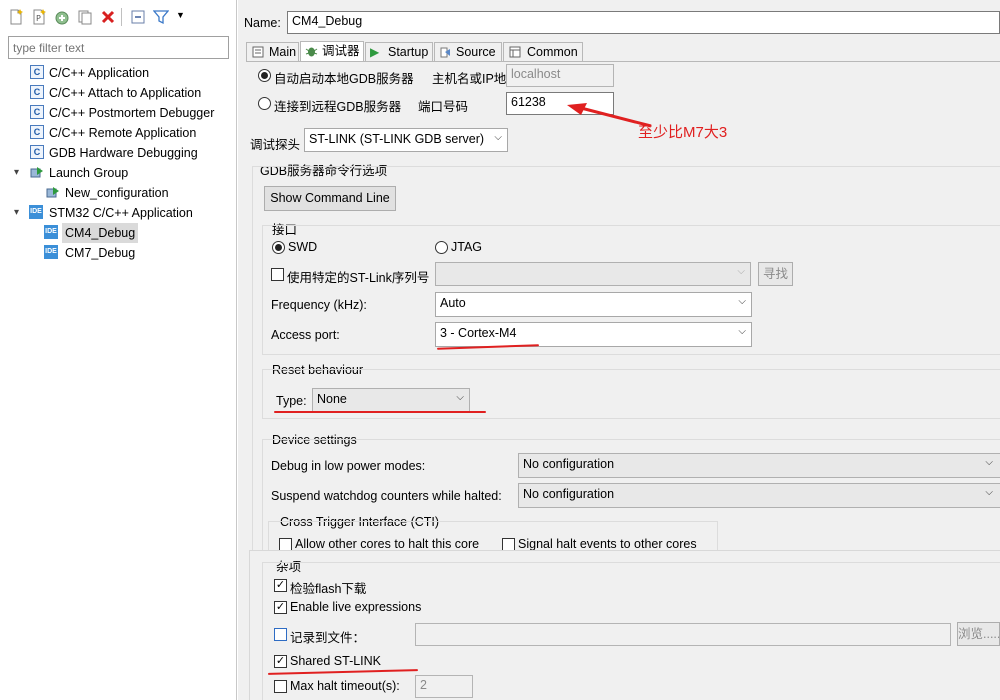 The height and width of the screenshot is (700, 1000). Describe the element at coordinates (375, 52) in the screenshot. I see `play-icon: ▶` at that location.